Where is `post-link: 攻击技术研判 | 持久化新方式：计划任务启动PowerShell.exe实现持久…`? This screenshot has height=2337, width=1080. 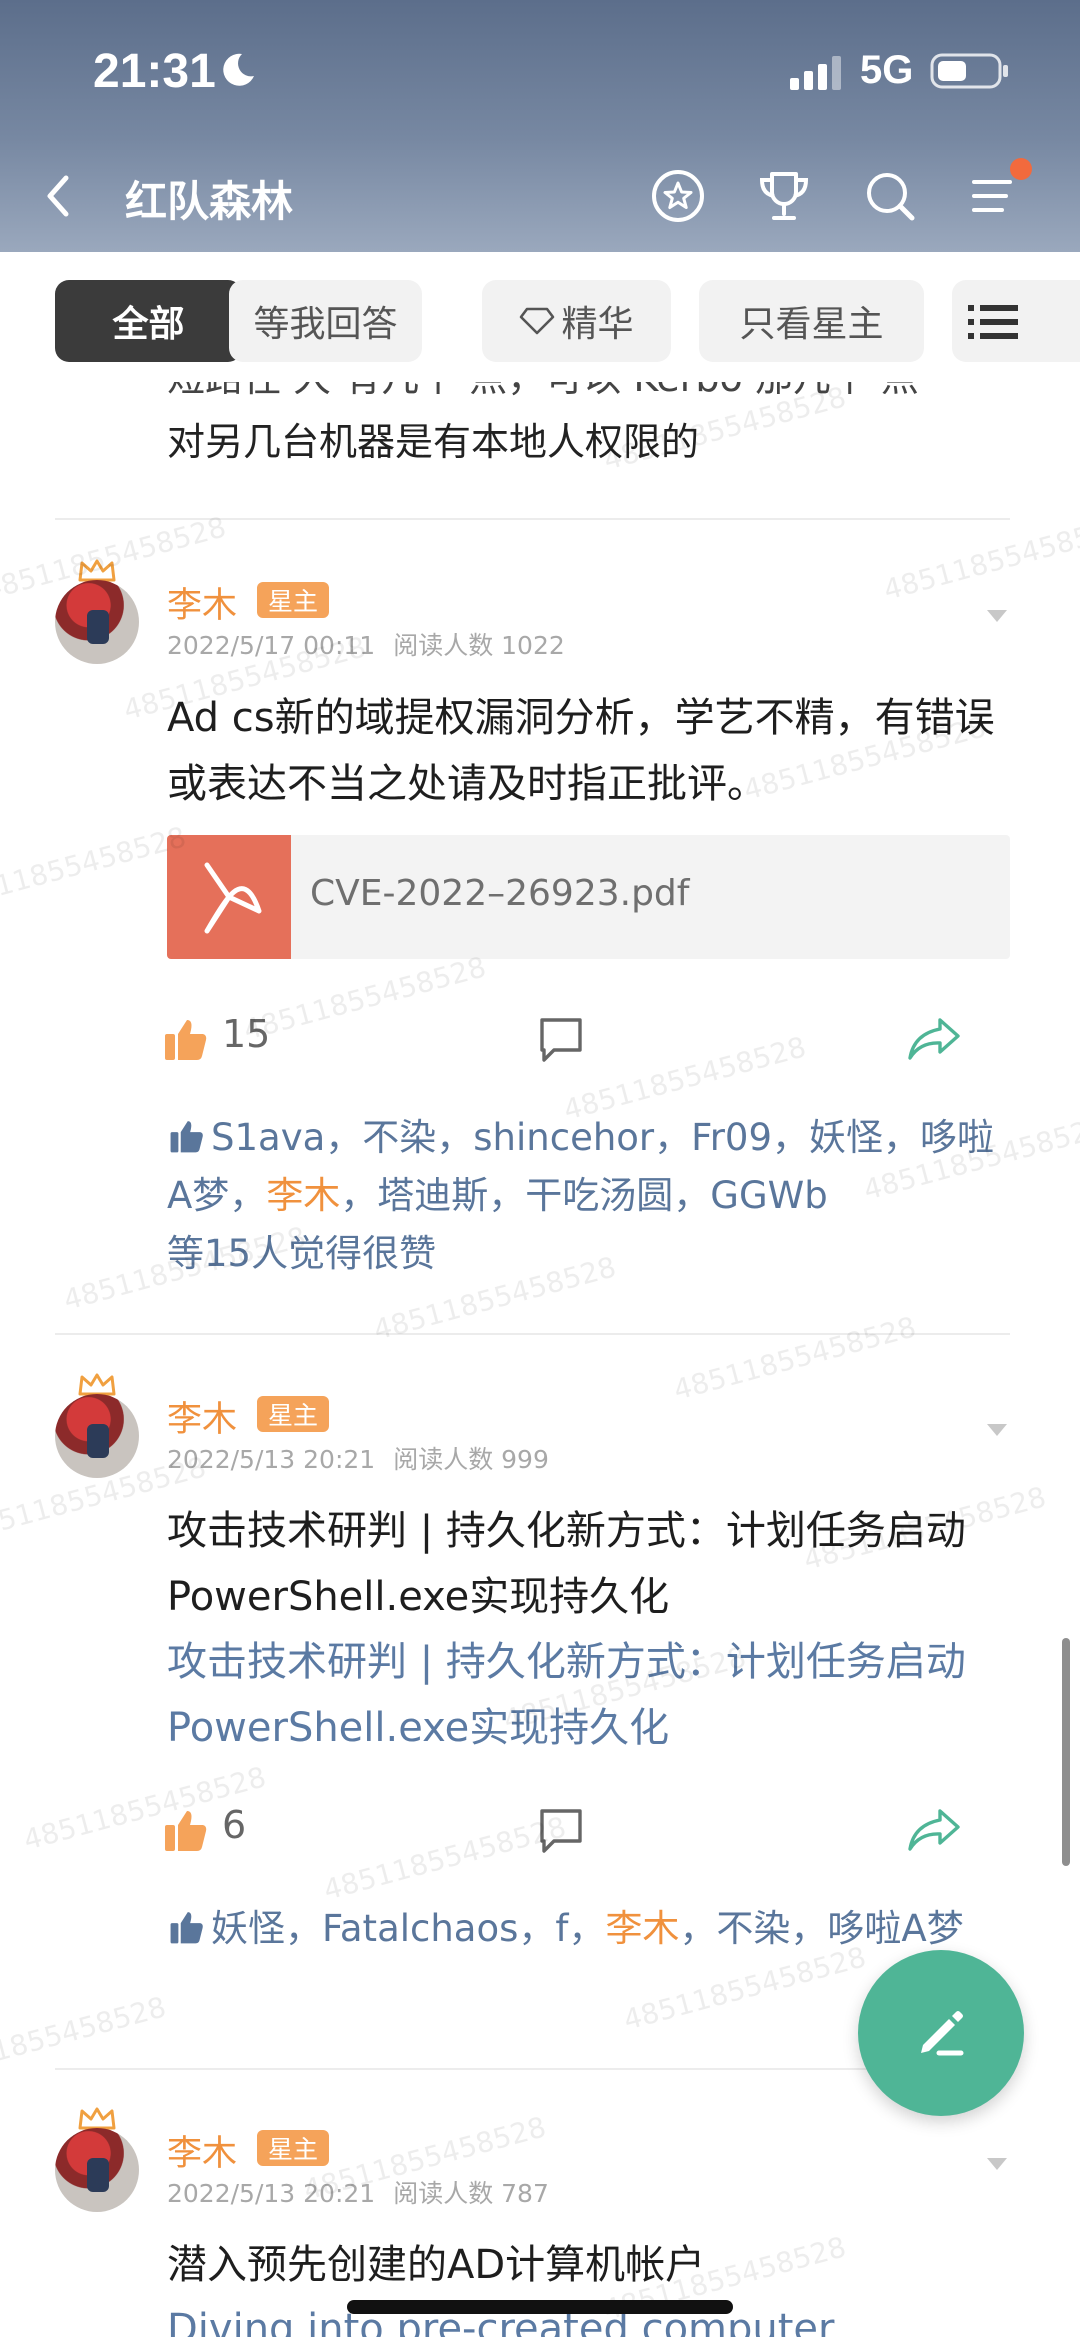
post-link: 攻击技术研判 | 持久化新方式：计划任务启动PowerShell.exe实现持久… is located at coordinates (592, 1695).